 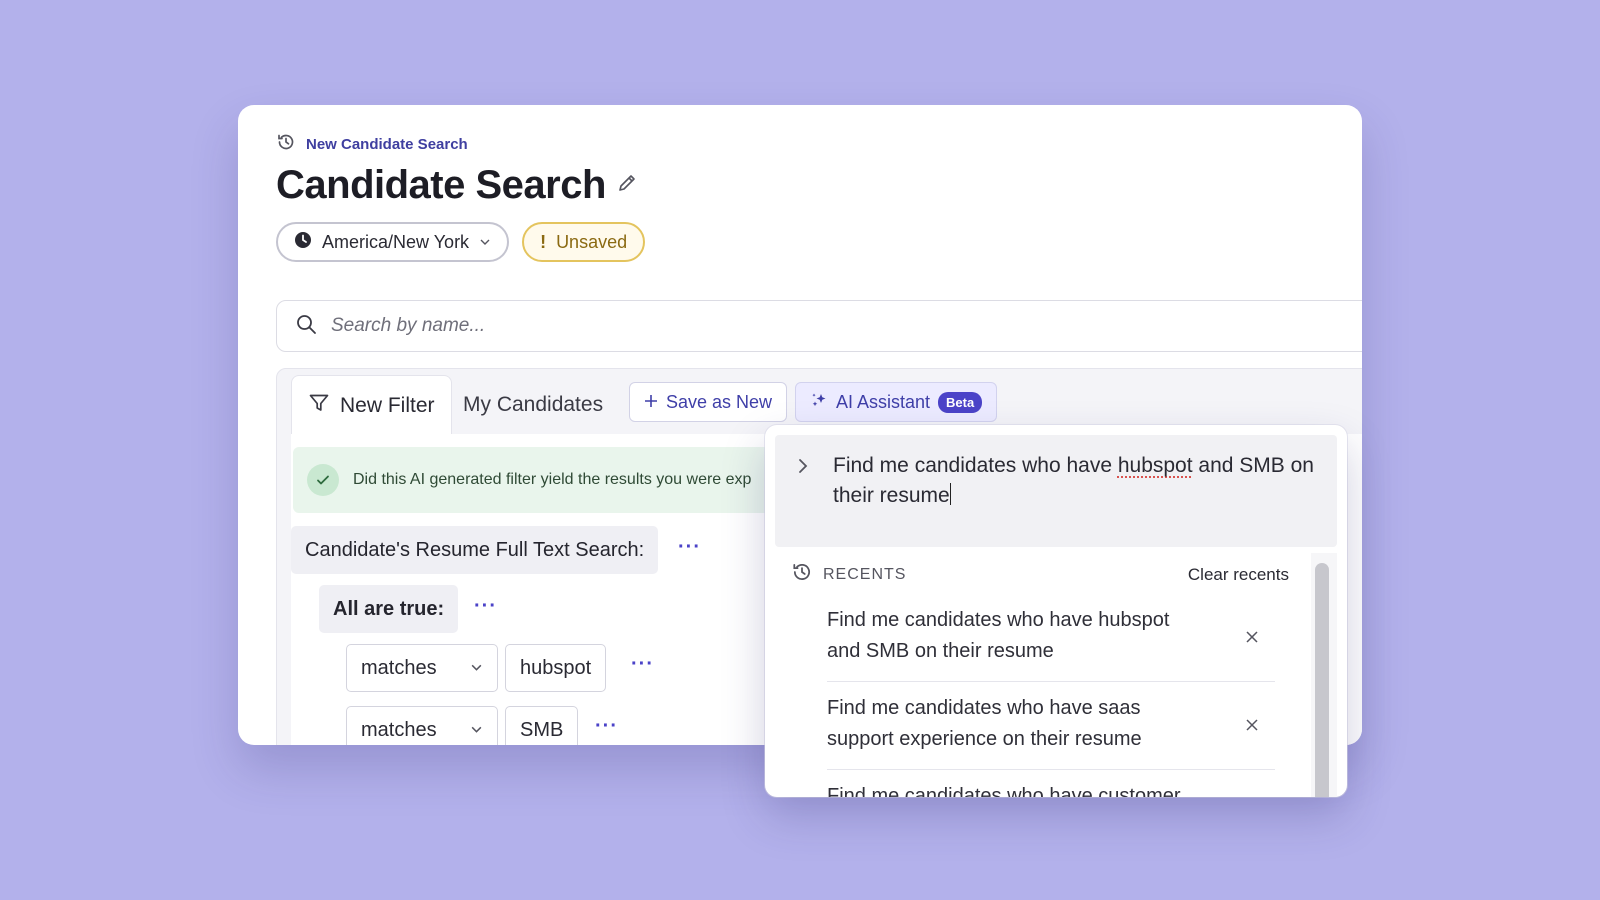 I want to click on unsaved-status-badge: ! Unsaved, so click(x=584, y=242).